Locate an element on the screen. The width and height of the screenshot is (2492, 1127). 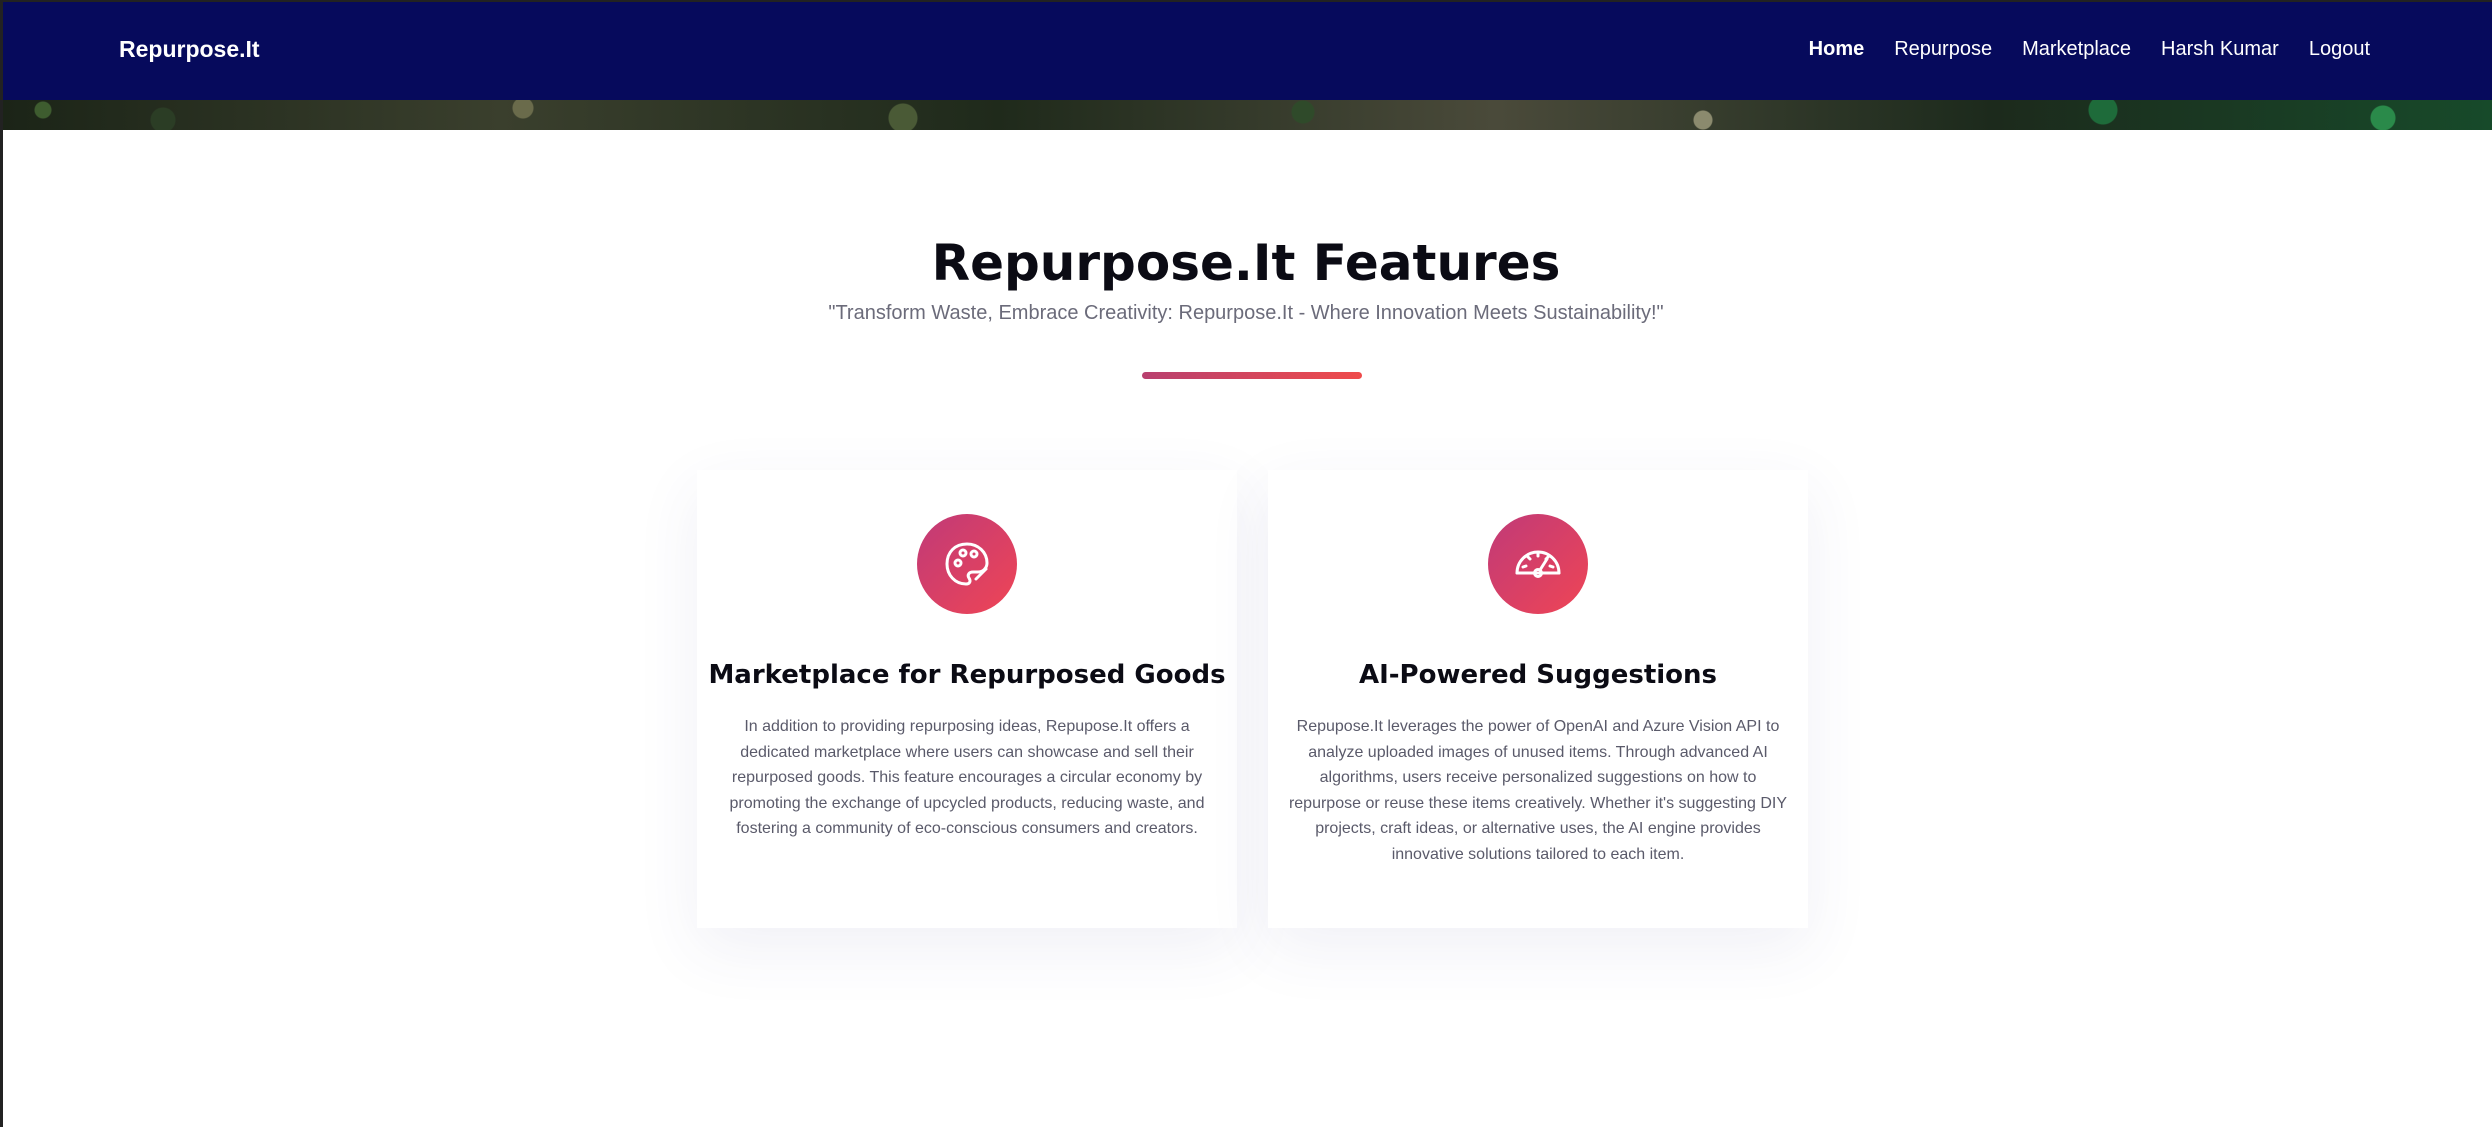
features-title: Repurpose.It Features is located at coordinates (1246, 263).